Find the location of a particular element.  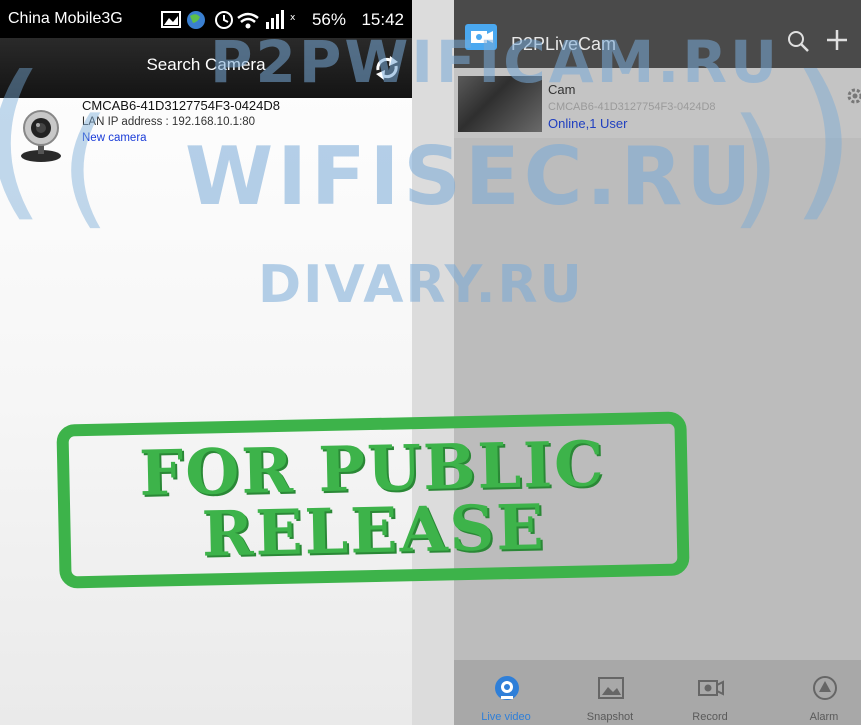

tab-snapshot: Snapshot is located at coordinates (610, 692).